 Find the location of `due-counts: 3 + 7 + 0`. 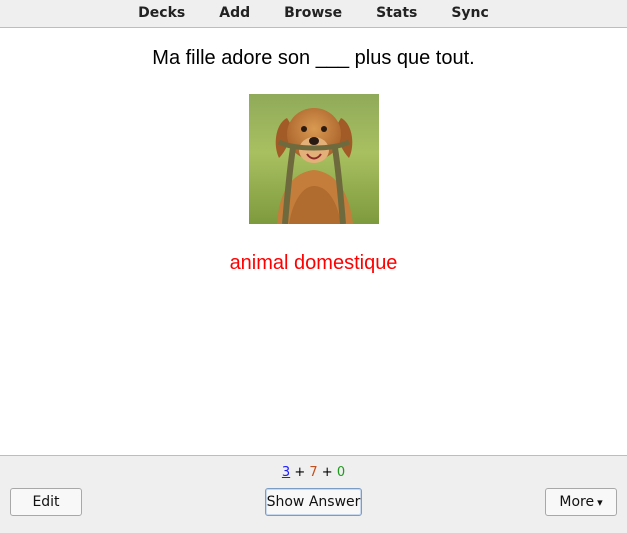

due-counts: 3 + 7 + 0 is located at coordinates (313, 472).